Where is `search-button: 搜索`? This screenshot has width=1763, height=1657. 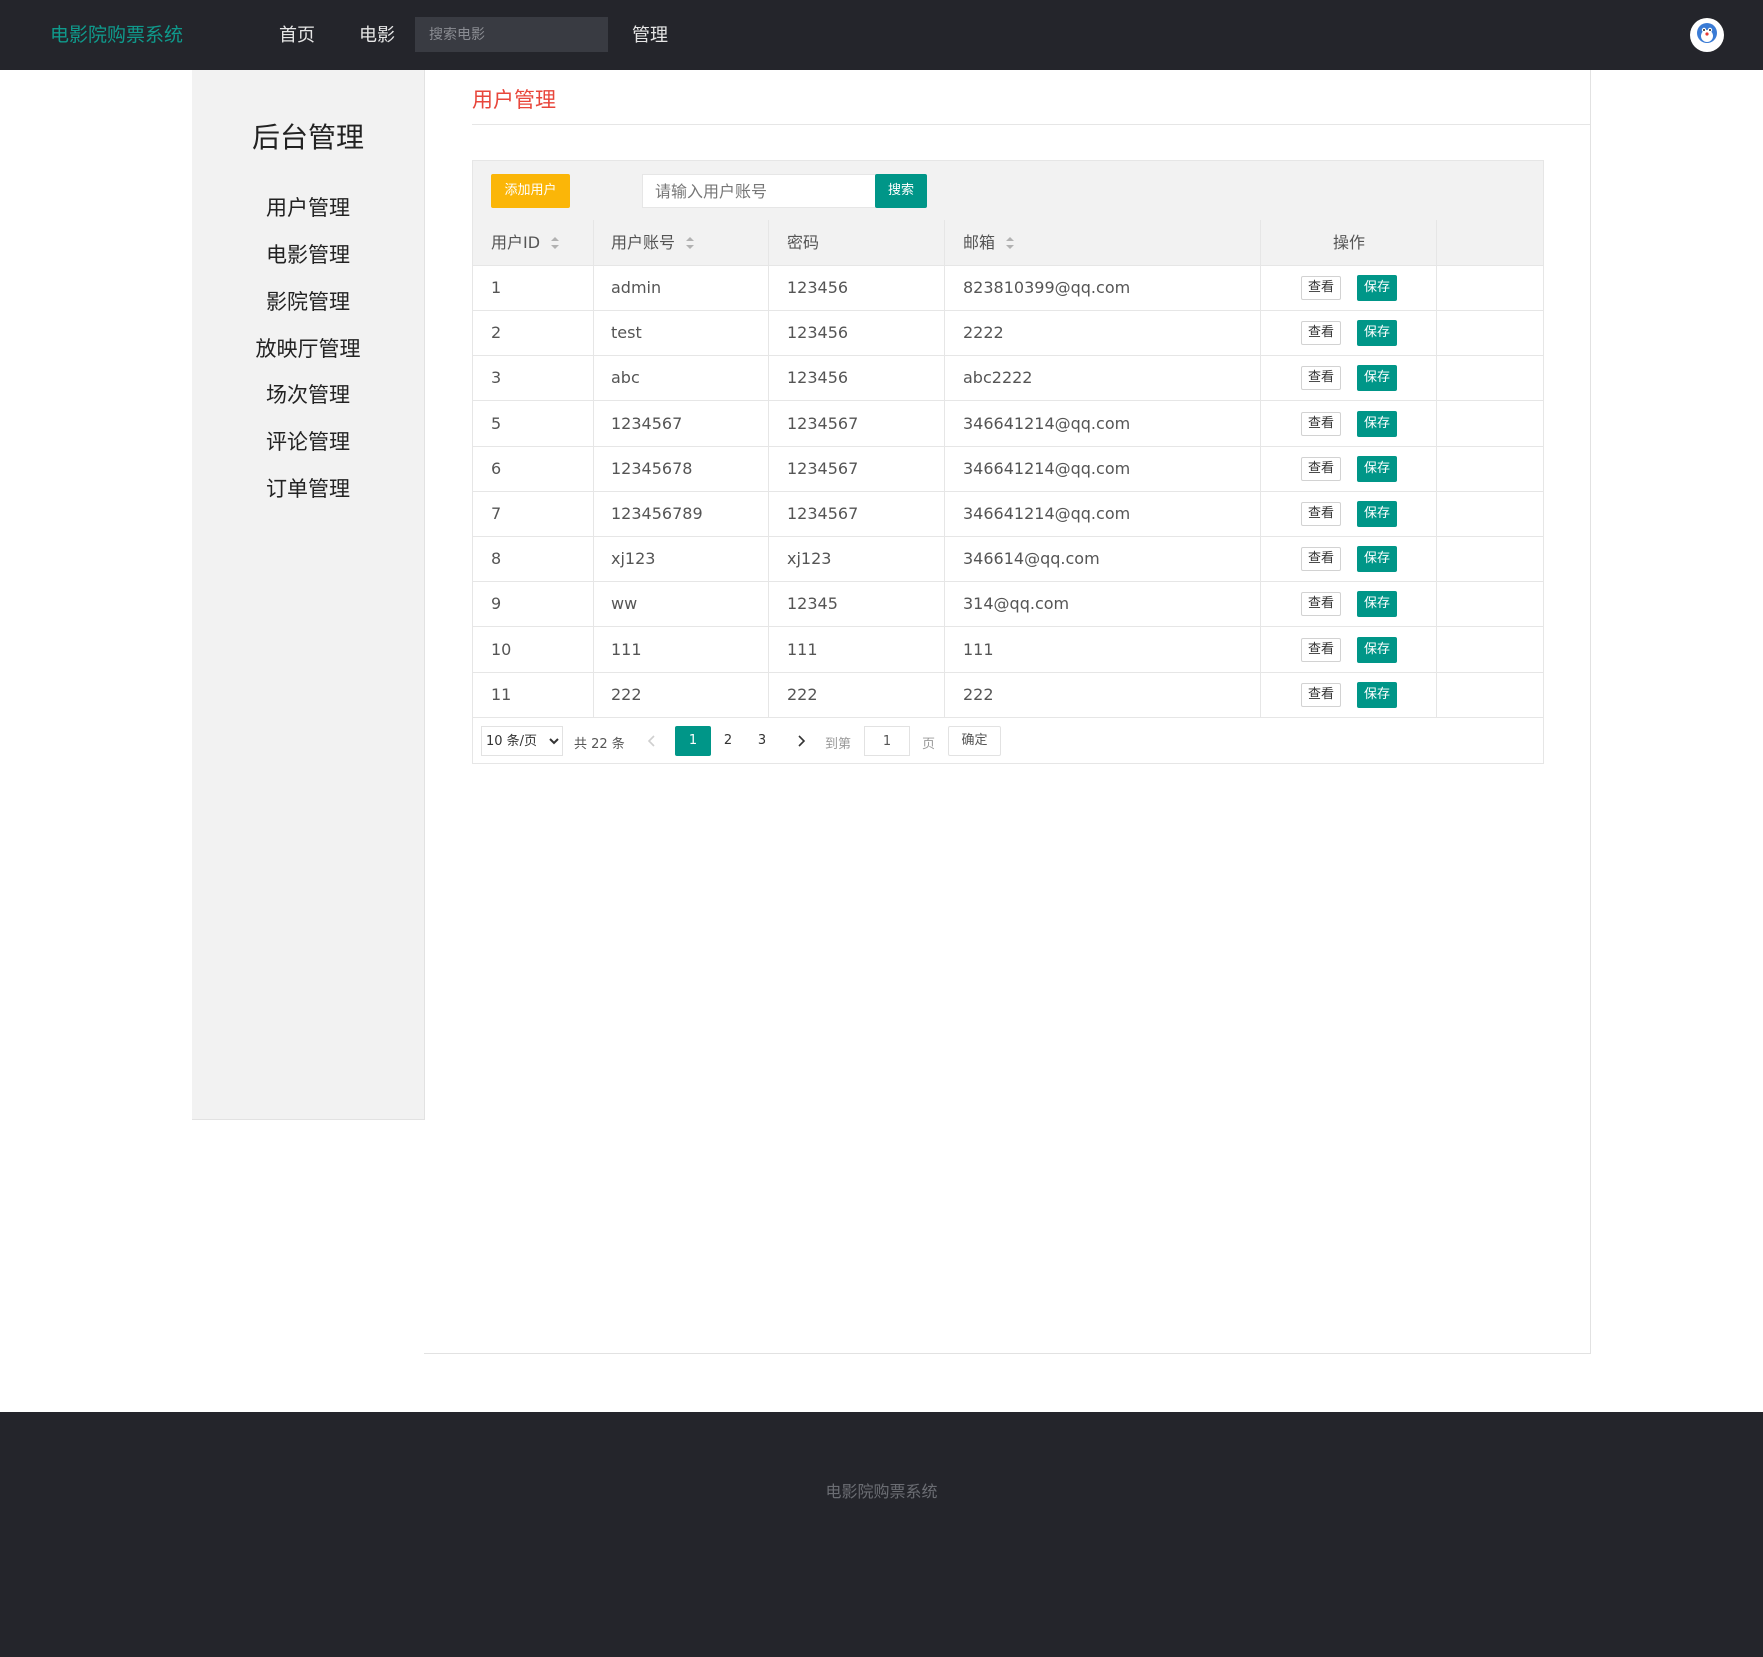
search-button: 搜索 is located at coordinates (901, 191).